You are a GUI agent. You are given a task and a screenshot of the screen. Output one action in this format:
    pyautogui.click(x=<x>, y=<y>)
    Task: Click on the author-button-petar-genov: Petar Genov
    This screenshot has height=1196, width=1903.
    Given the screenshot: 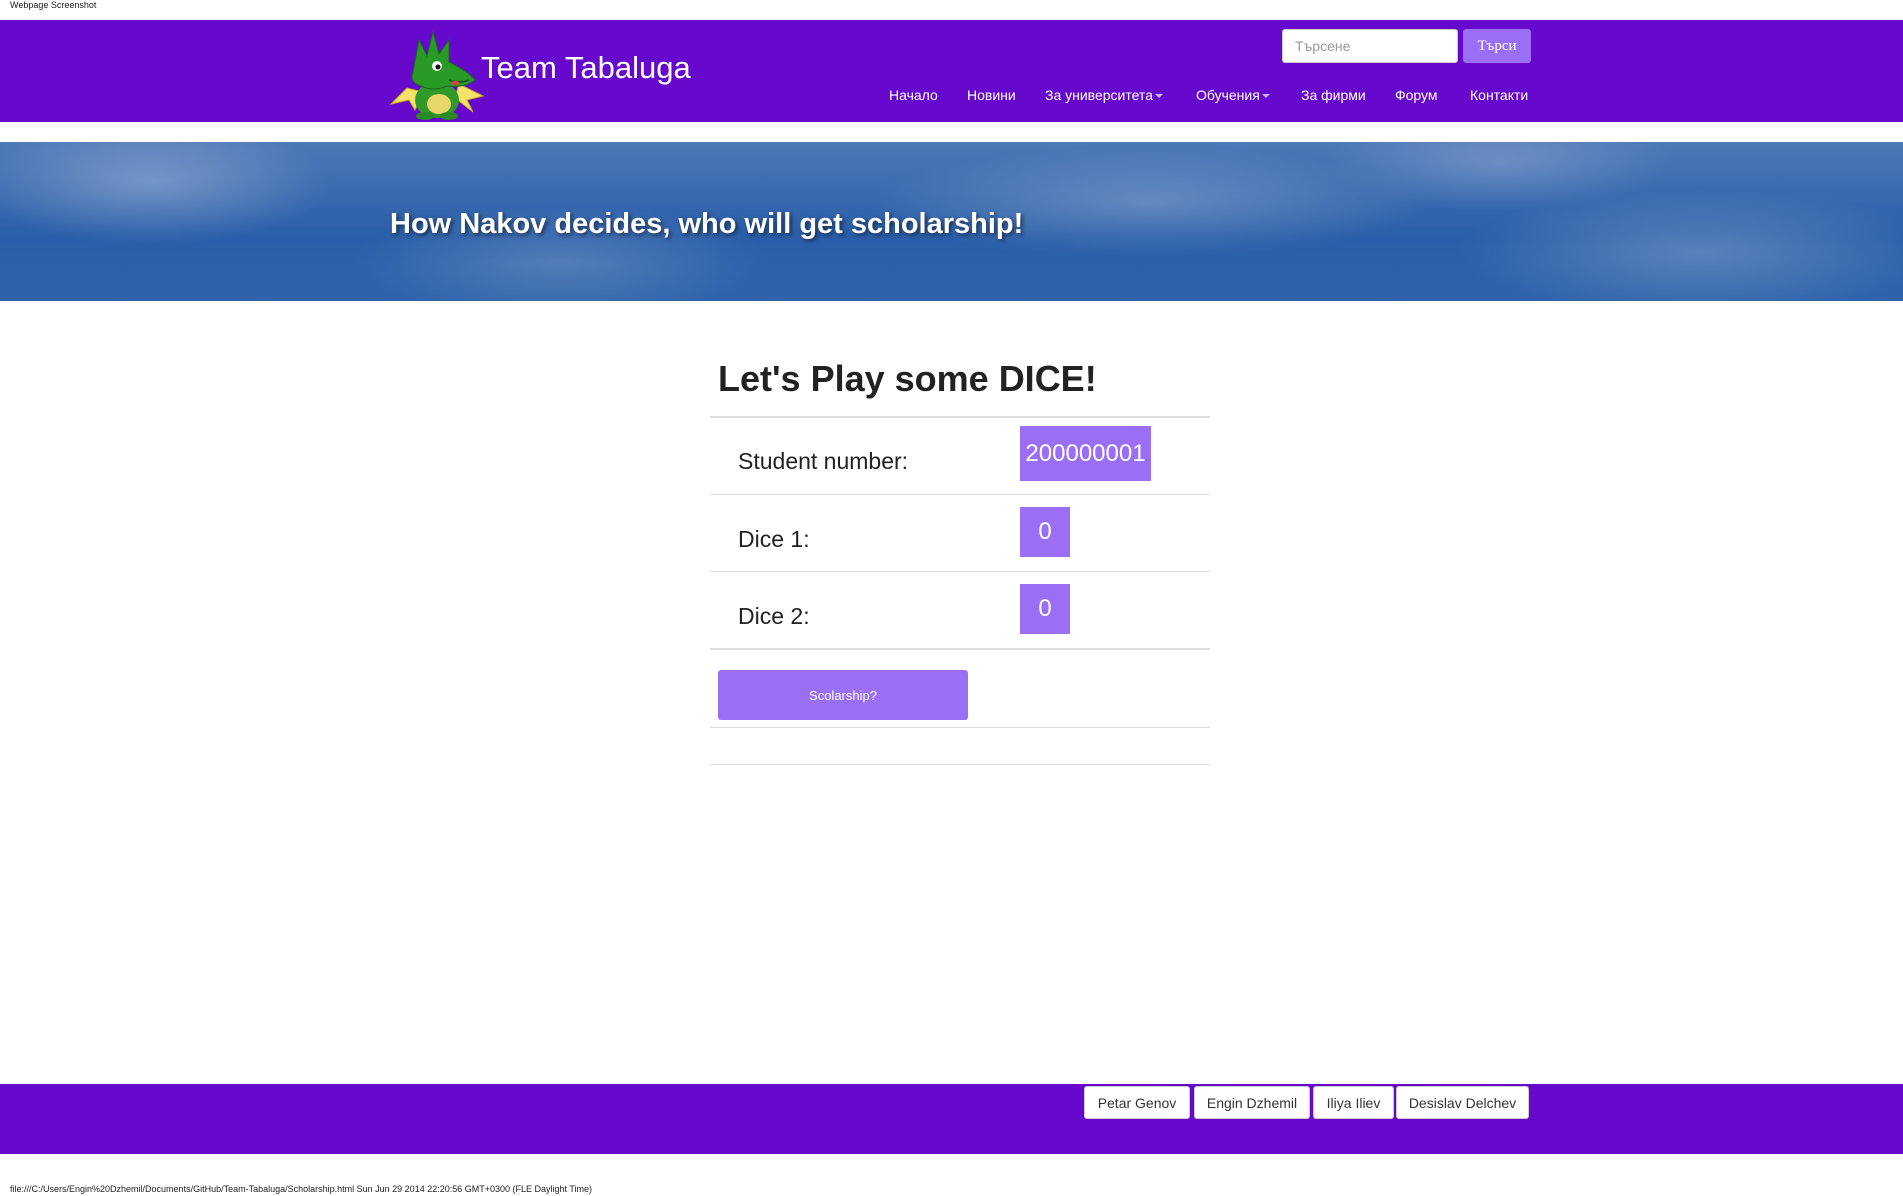 What is the action you would take?
    pyautogui.click(x=1137, y=1102)
    